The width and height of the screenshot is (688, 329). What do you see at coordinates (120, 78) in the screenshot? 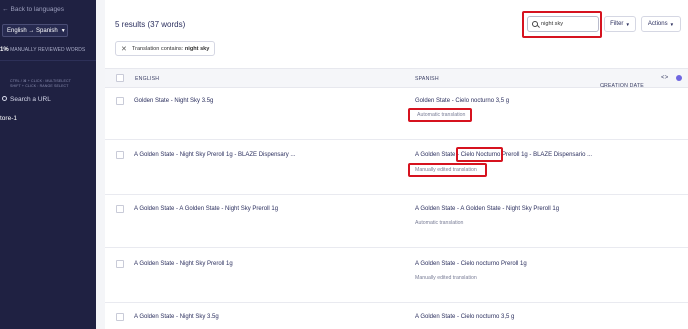
I see `select-all-checkbox` at bounding box center [120, 78].